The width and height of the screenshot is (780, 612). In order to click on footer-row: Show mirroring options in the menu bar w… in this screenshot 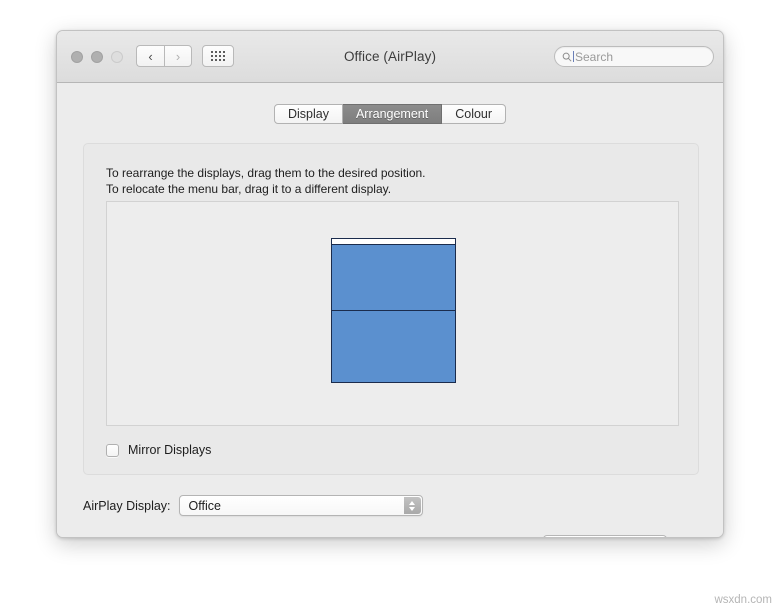, I will do `click(392, 536)`.